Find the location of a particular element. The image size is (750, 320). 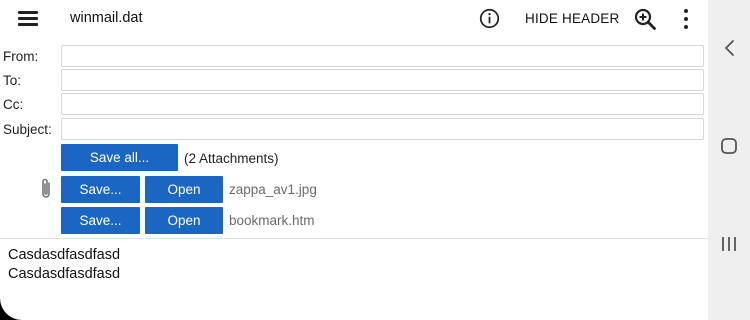

cc-label: Cc: is located at coordinates (13, 104).